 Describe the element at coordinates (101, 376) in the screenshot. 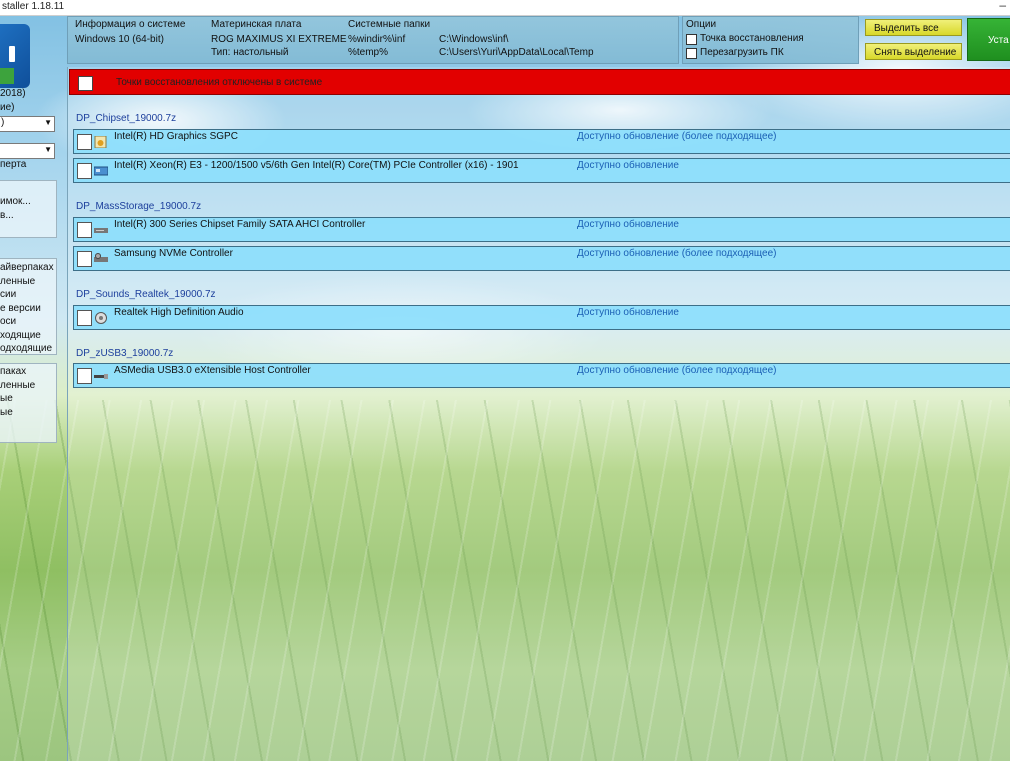

I see `usb-controller-icon` at that location.